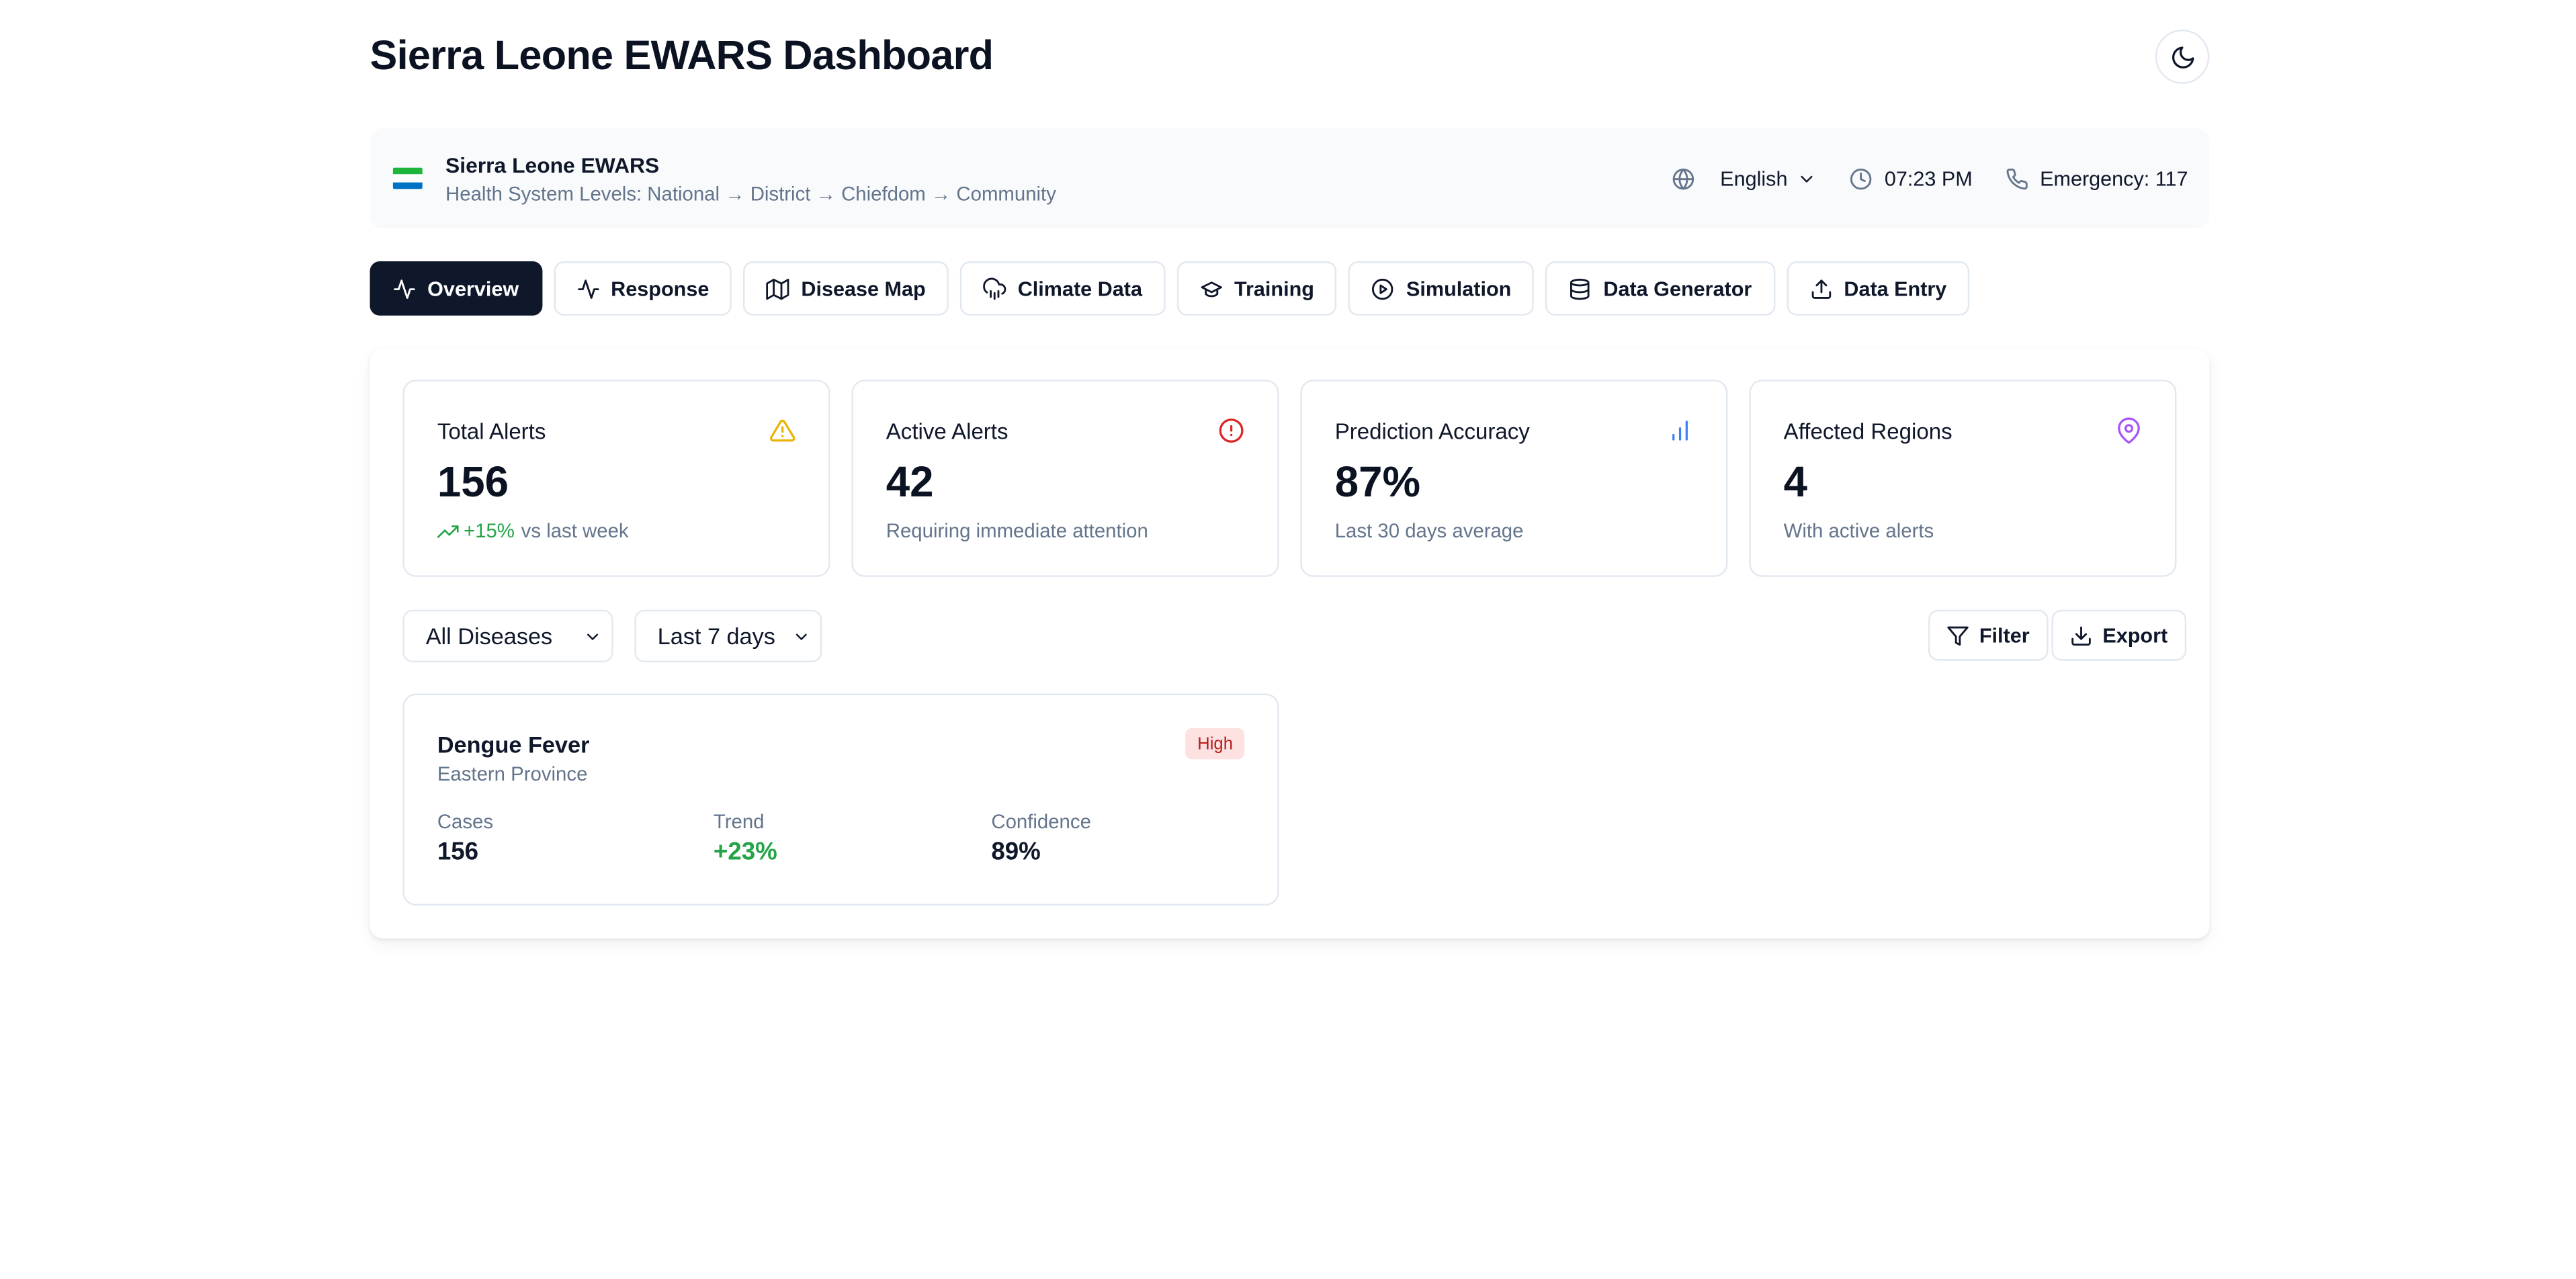 Image resolution: width=2576 pixels, height=1279 pixels. I want to click on metric-value: 156, so click(458, 852).